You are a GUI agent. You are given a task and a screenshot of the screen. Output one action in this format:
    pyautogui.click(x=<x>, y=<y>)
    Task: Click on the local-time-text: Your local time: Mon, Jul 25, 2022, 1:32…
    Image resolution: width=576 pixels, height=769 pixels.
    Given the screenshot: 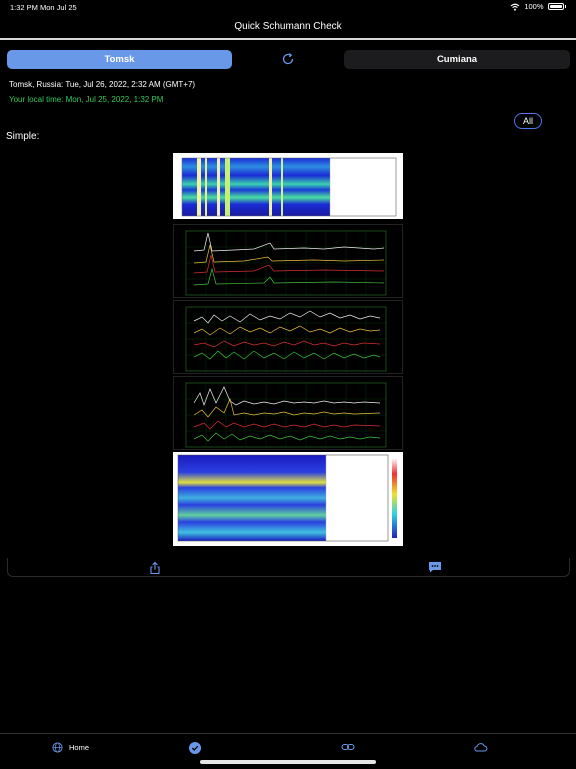 What is the action you would take?
    pyautogui.click(x=86, y=99)
    